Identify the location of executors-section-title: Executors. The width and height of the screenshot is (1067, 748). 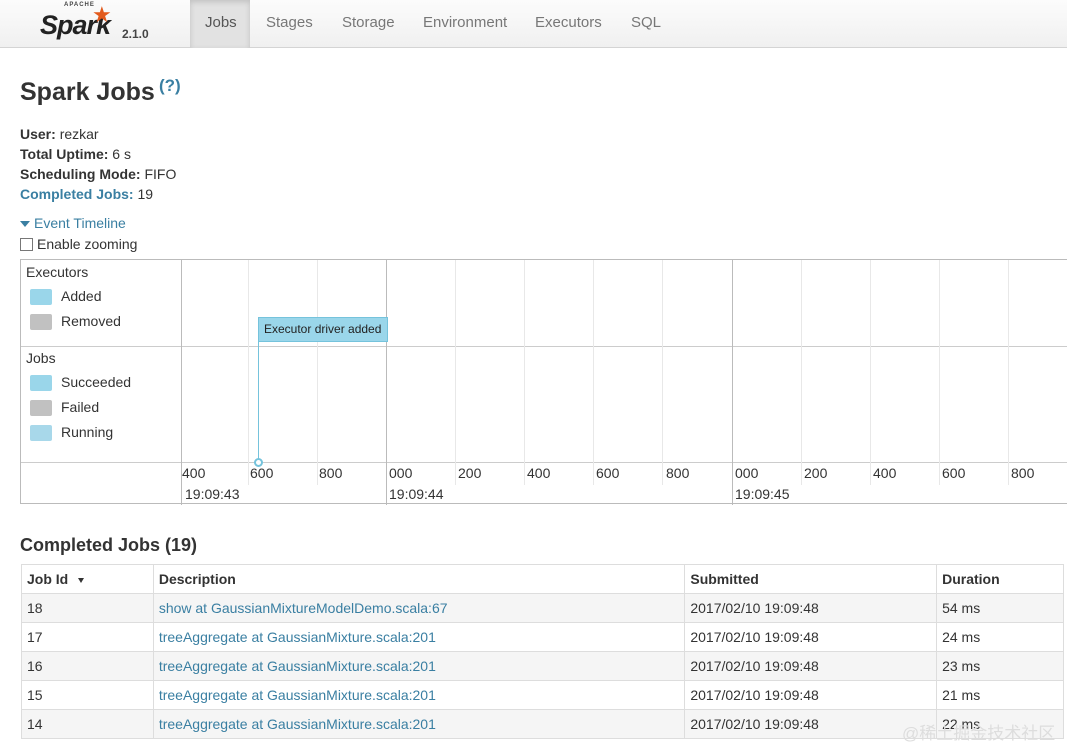
(57, 272).